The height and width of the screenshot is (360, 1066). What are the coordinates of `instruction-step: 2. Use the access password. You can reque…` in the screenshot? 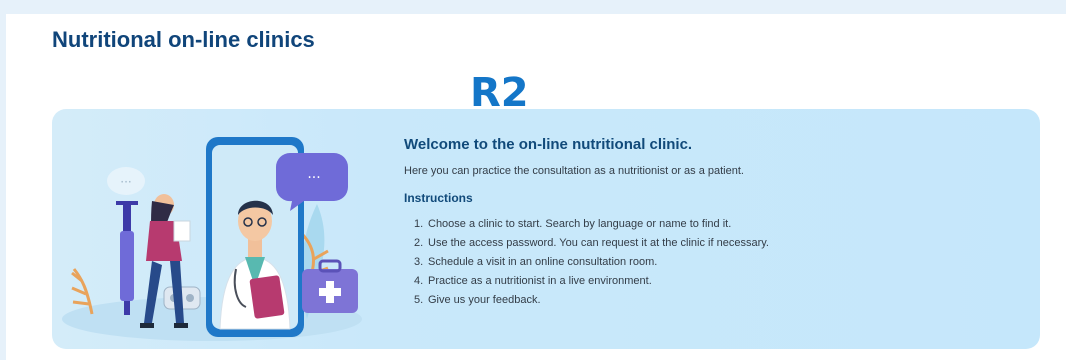 It's located at (586, 243).